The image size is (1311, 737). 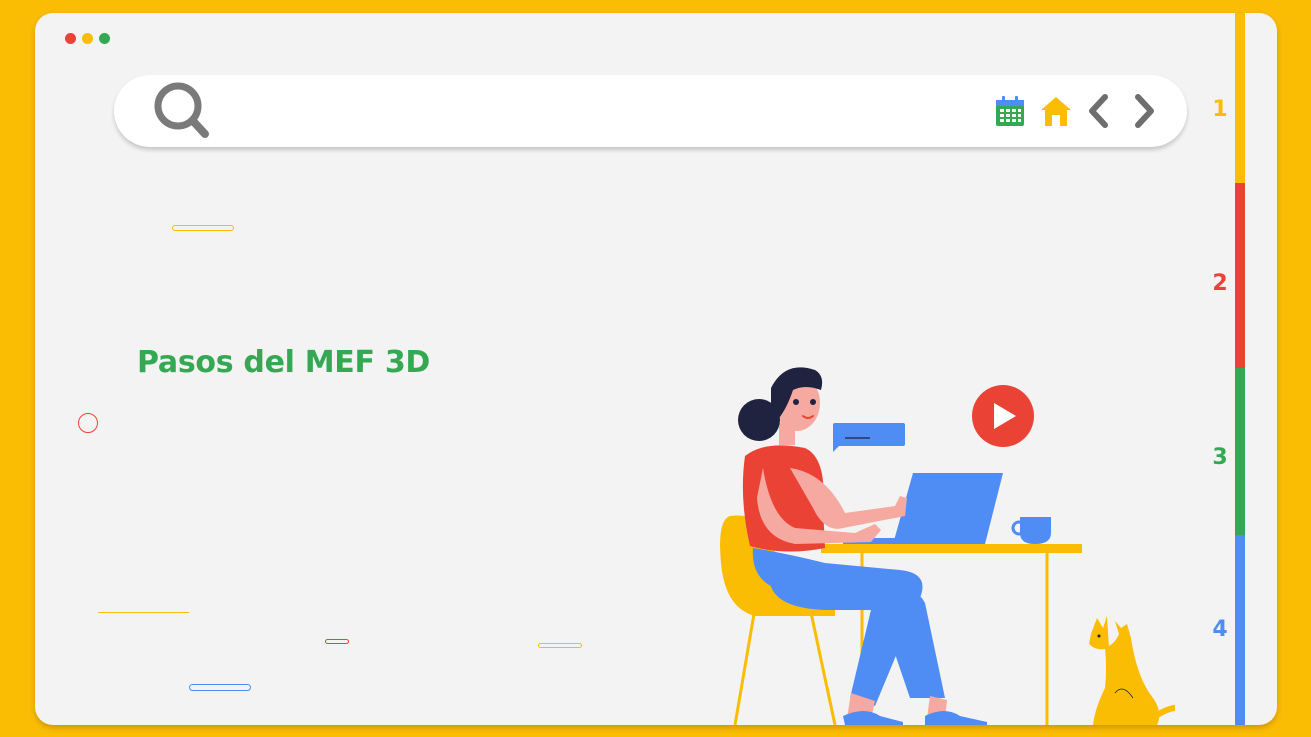 I want to click on play-button-icon, so click(x=1003, y=416).